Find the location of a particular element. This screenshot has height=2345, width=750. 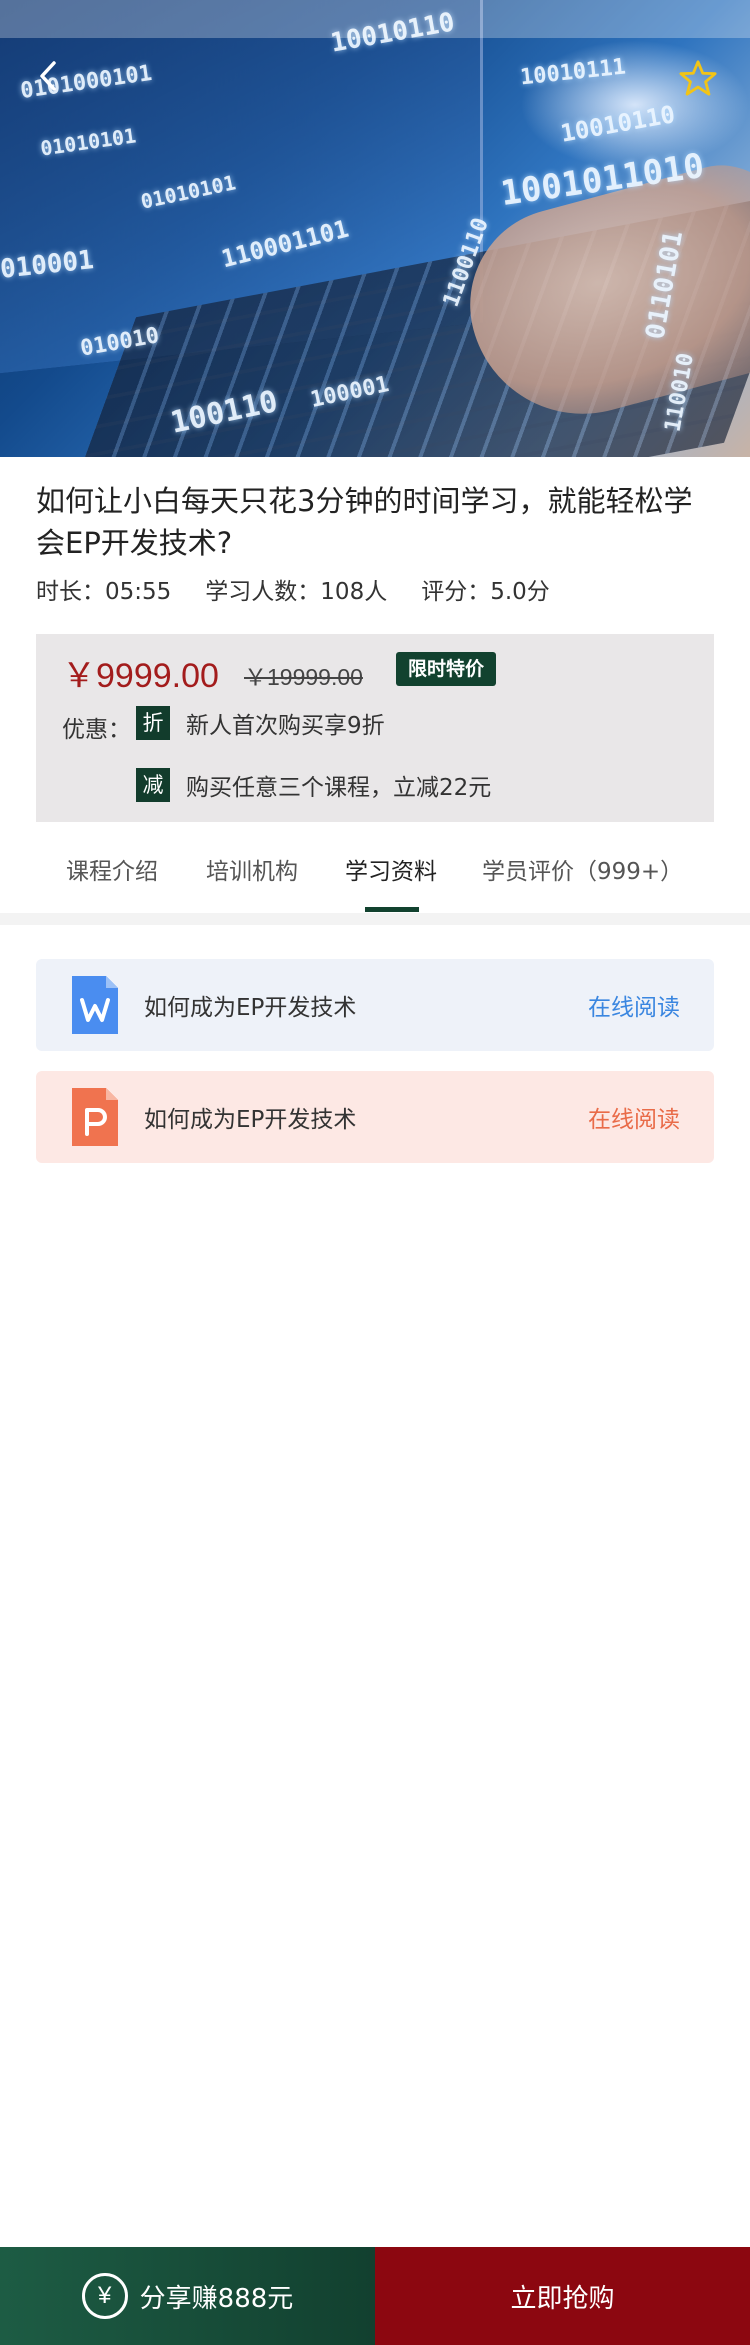

rating-text: 评分：5.0分 is located at coordinates (485, 592).